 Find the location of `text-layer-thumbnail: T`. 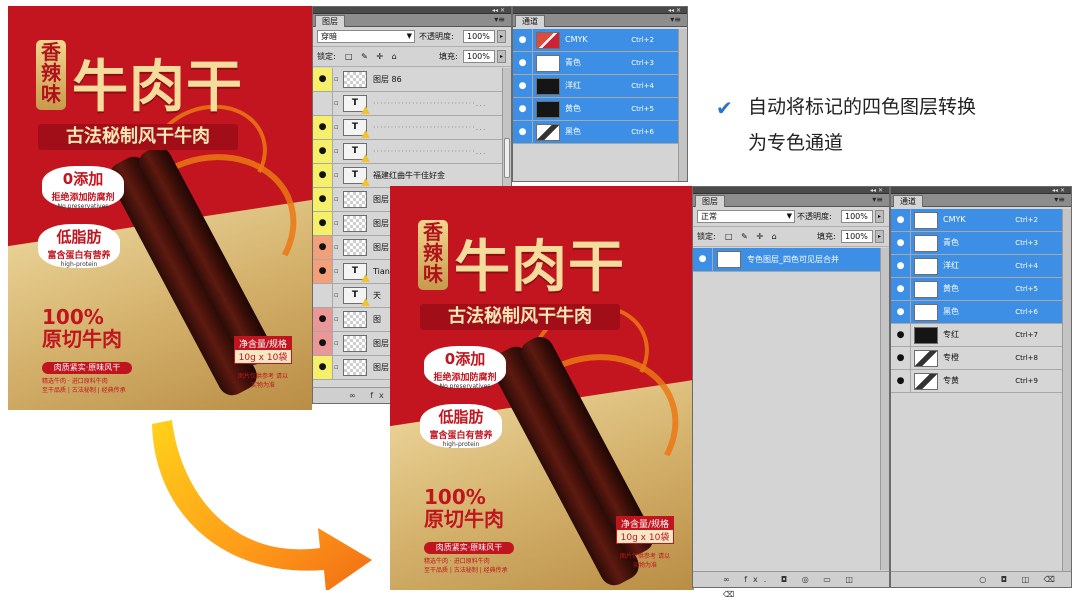

text-layer-thumbnail: T is located at coordinates (356, 152).